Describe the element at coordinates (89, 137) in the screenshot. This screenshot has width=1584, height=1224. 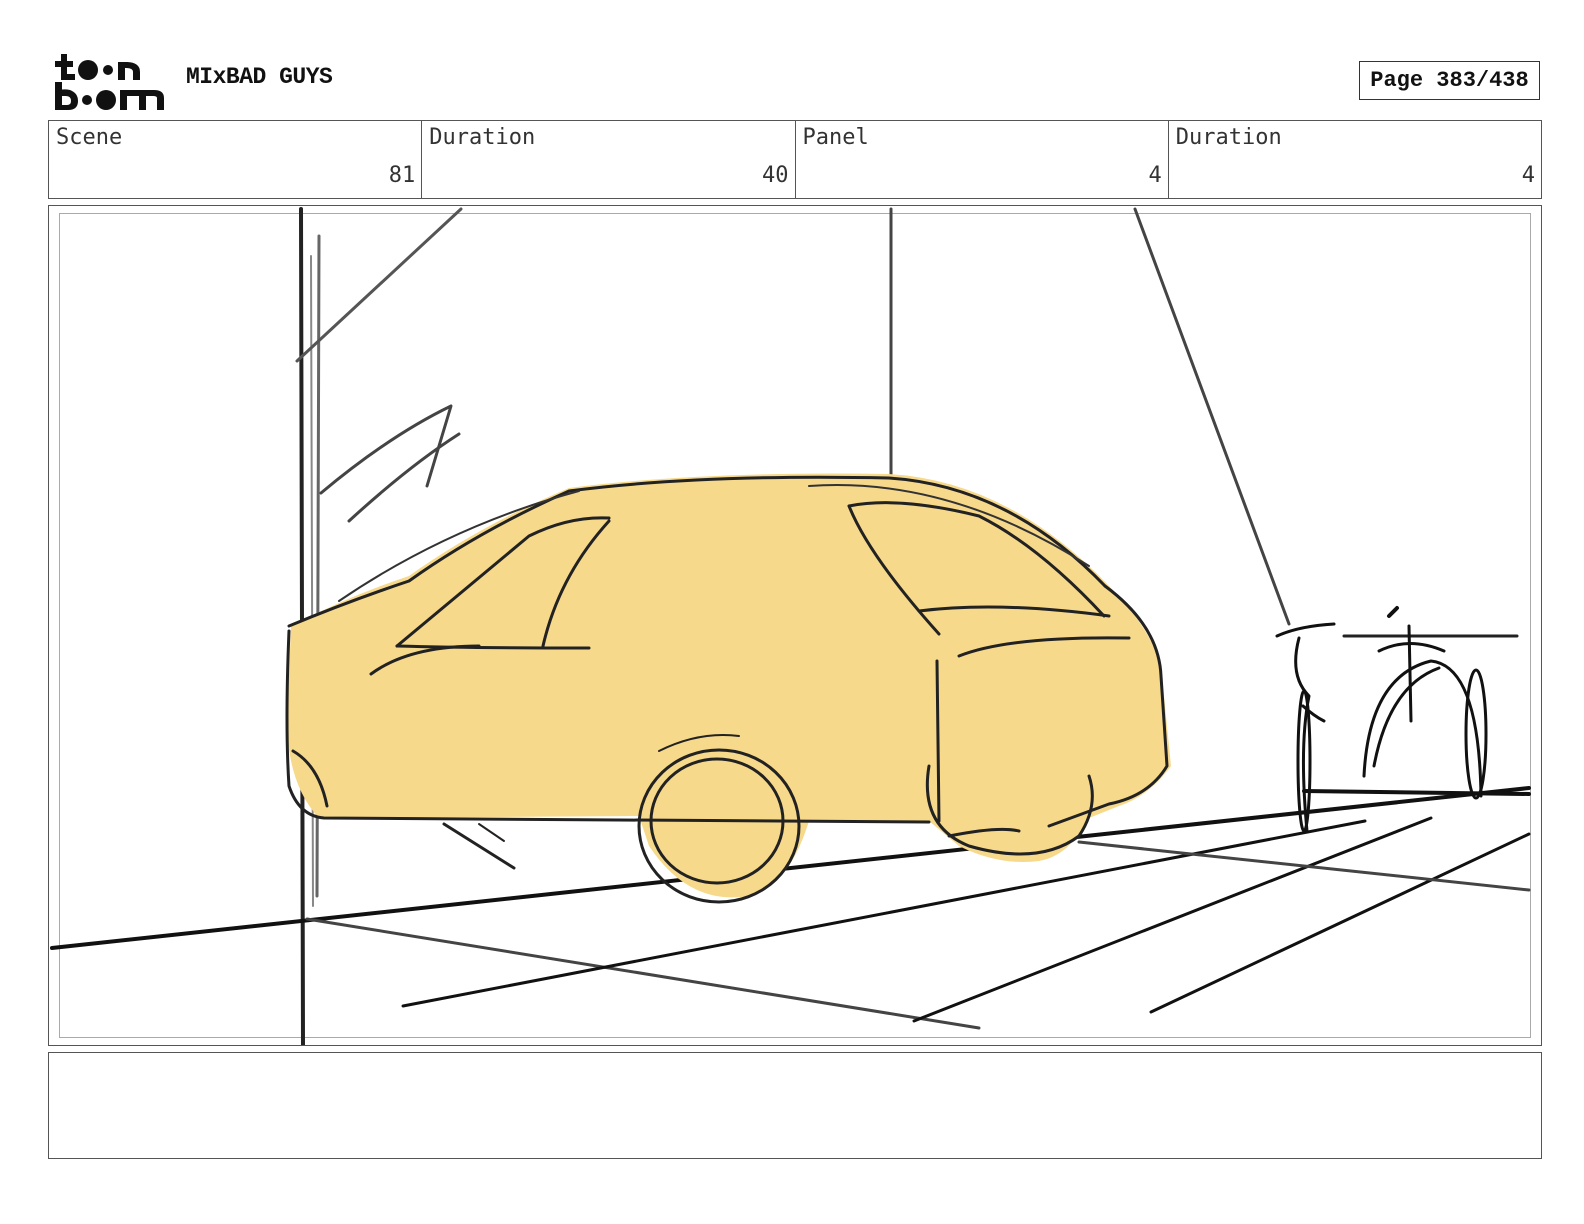
I see `scene-label: Scene` at that location.